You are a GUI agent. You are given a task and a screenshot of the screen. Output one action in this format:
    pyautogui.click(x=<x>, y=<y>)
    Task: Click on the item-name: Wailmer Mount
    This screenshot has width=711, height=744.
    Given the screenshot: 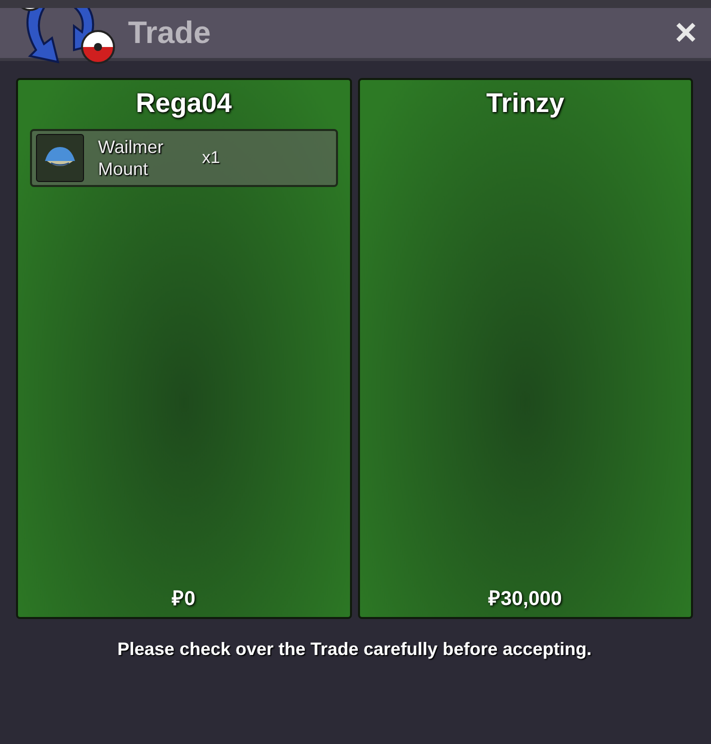 What is the action you would take?
    pyautogui.click(x=131, y=158)
    